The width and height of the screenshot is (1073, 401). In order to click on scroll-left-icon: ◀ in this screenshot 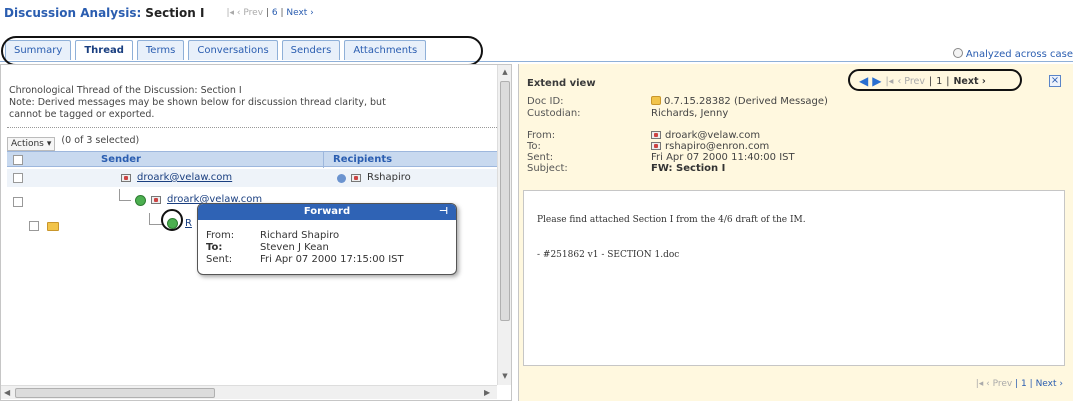, I will do `click(7, 393)`.